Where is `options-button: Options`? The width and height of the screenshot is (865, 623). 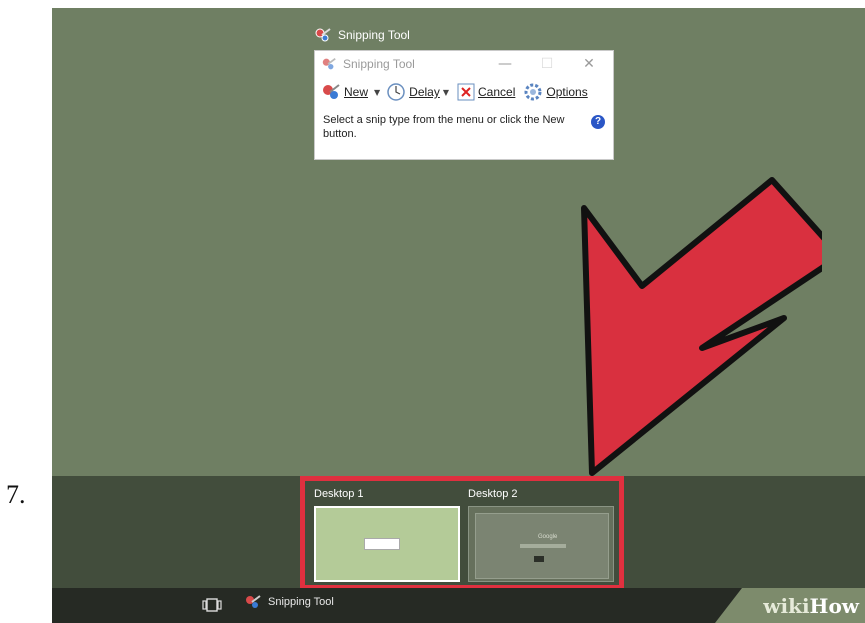
options-button: Options is located at coordinates (555, 92).